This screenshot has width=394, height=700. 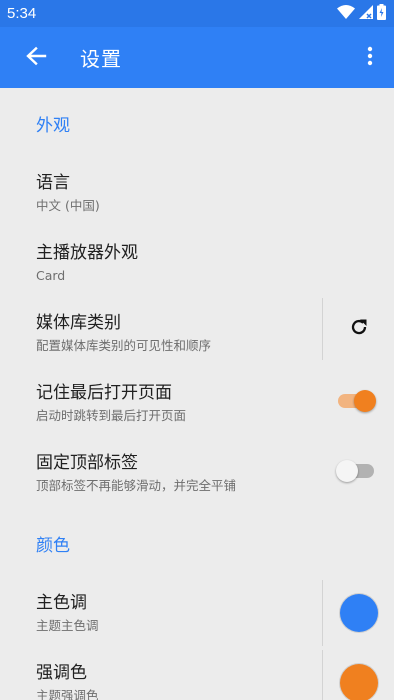 What do you see at coordinates (355, 470) in the screenshot?
I see `fixed-tabs-switch` at bounding box center [355, 470].